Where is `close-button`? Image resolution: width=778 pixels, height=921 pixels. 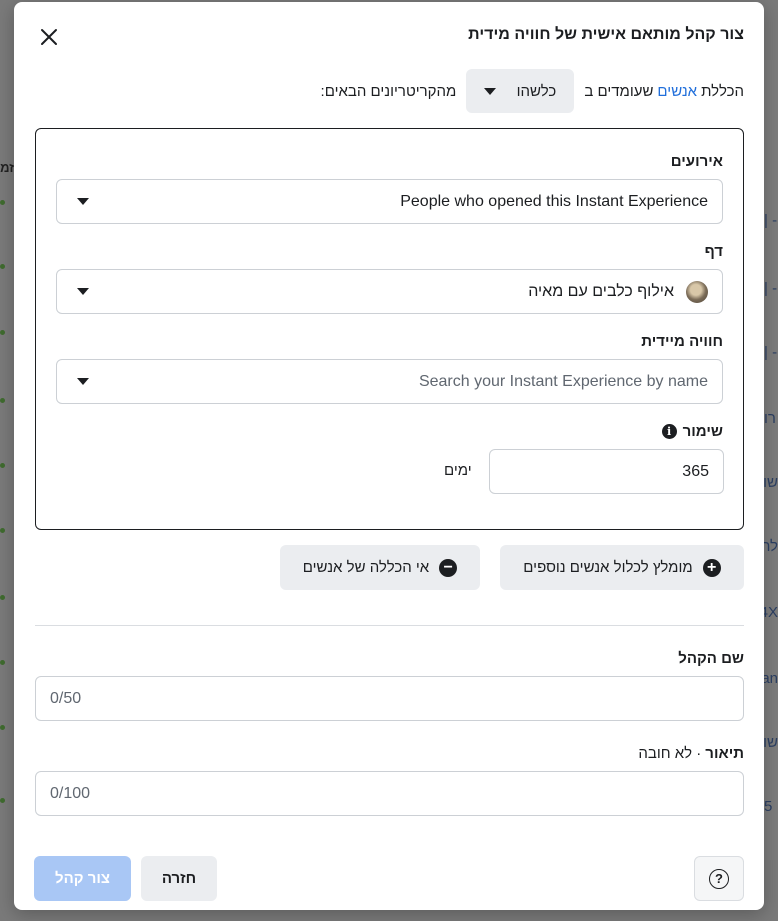 close-button is located at coordinates (49, 37).